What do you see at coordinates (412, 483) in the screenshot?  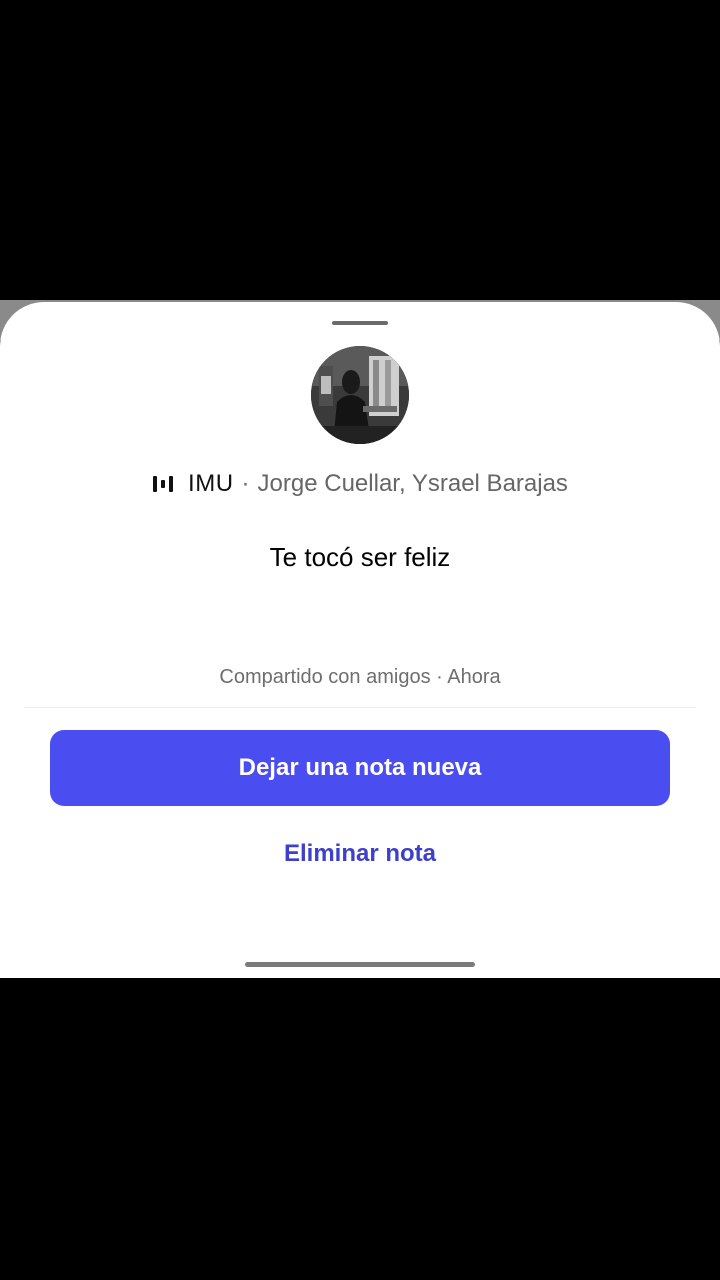 I see `song-artists: Jorge Cuellar, Ysrael Barajas` at bounding box center [412, 483].